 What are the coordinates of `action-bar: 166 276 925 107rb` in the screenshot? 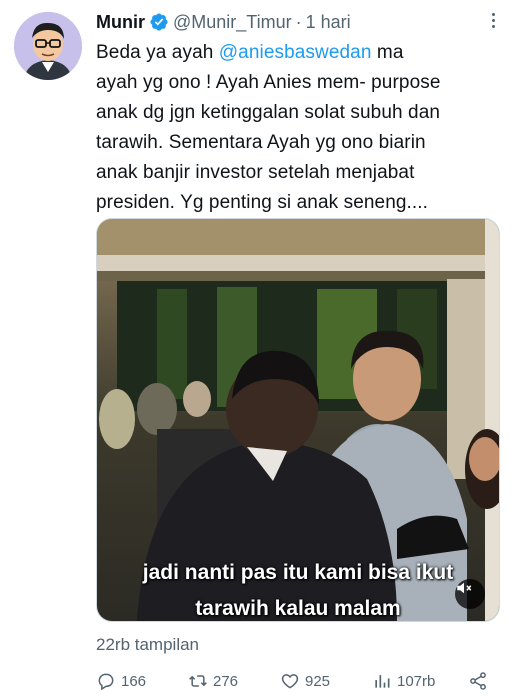 It's located at (301, 682).